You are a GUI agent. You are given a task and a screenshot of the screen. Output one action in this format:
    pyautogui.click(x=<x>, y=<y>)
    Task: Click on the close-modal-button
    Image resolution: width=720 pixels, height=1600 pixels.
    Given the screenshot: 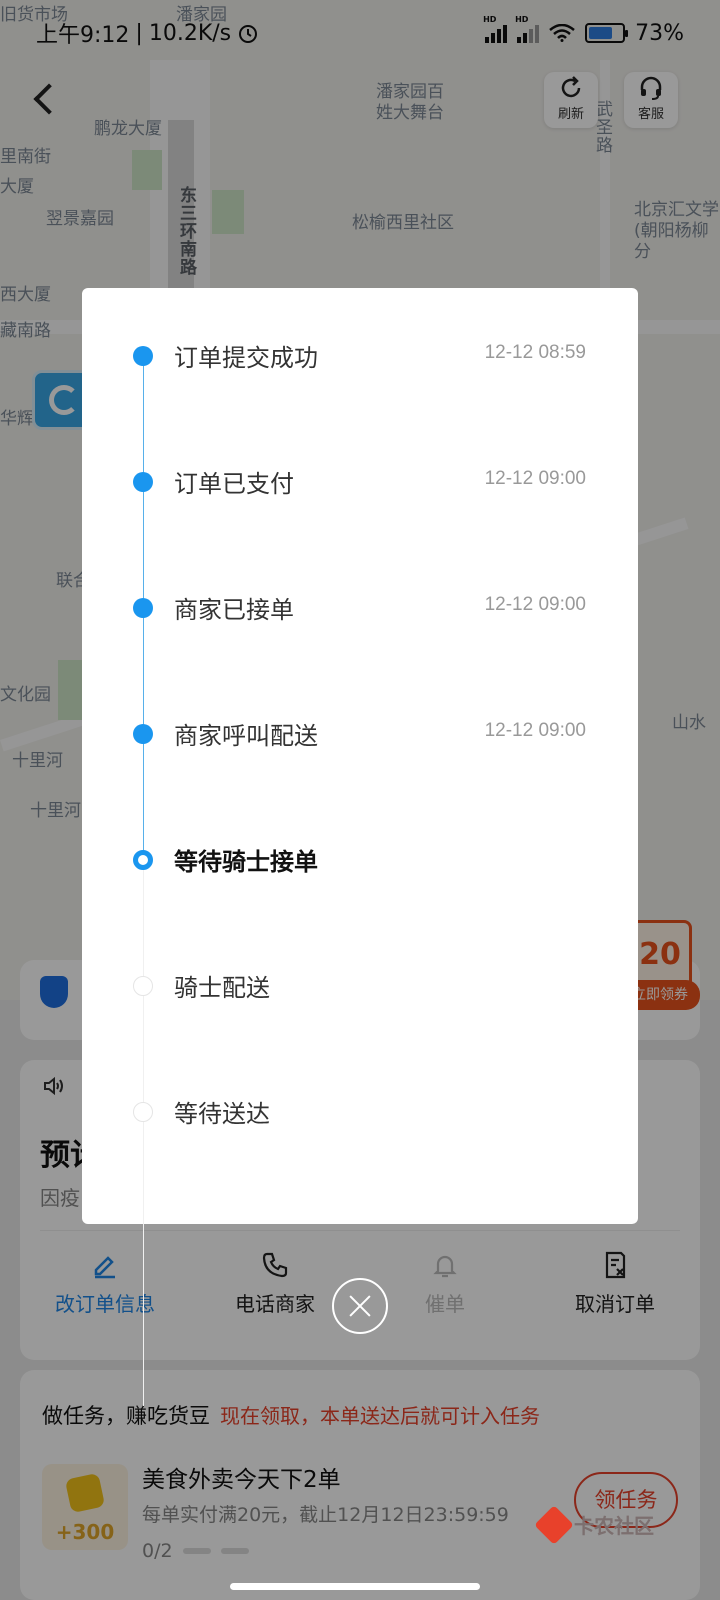 What is the action you would take?
    pyautogui.click(x=360, y=1306)
    